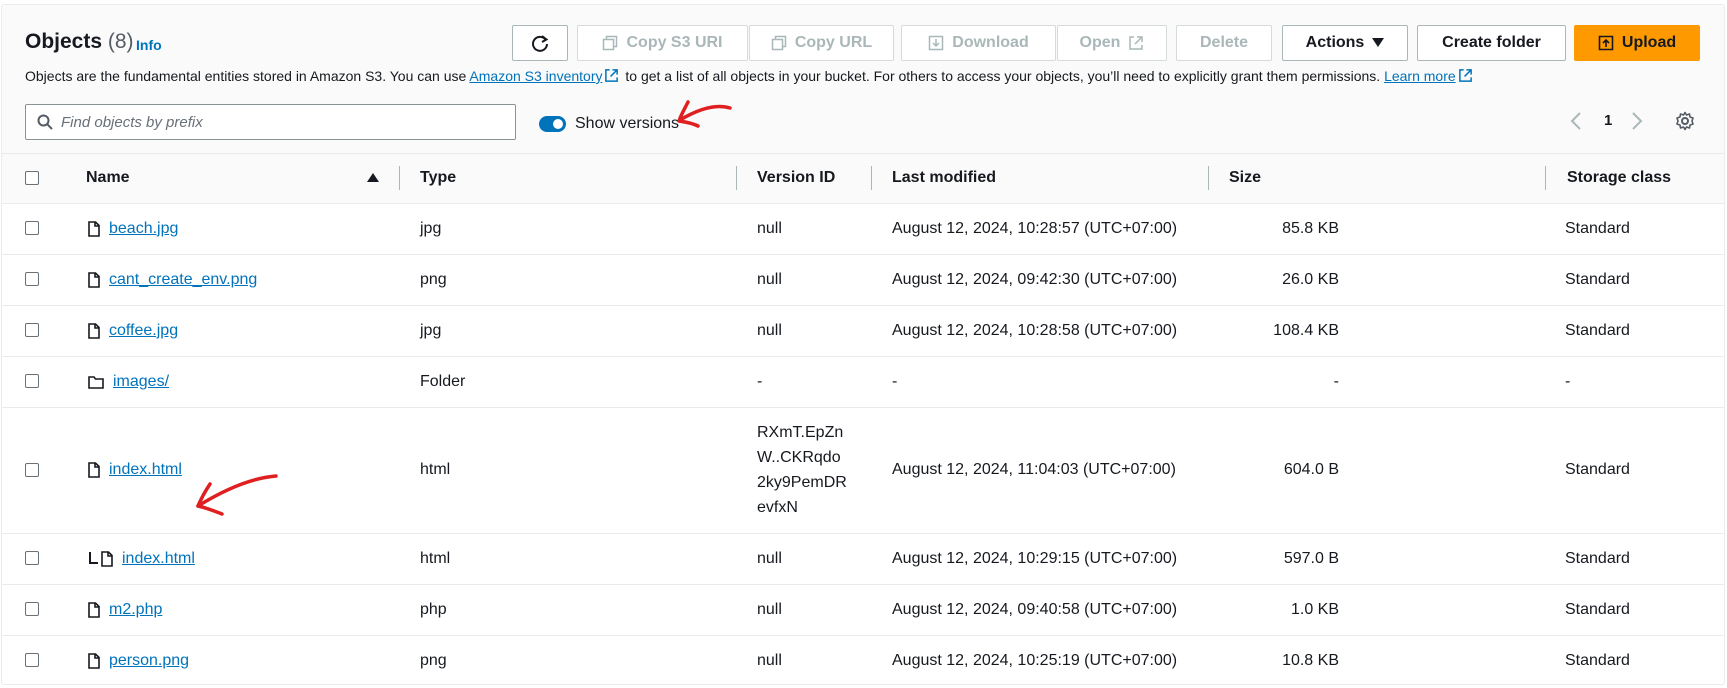  Describe the element at coordinates (1634, 382) in the screenshot. I see `storage-class: -` at that location.